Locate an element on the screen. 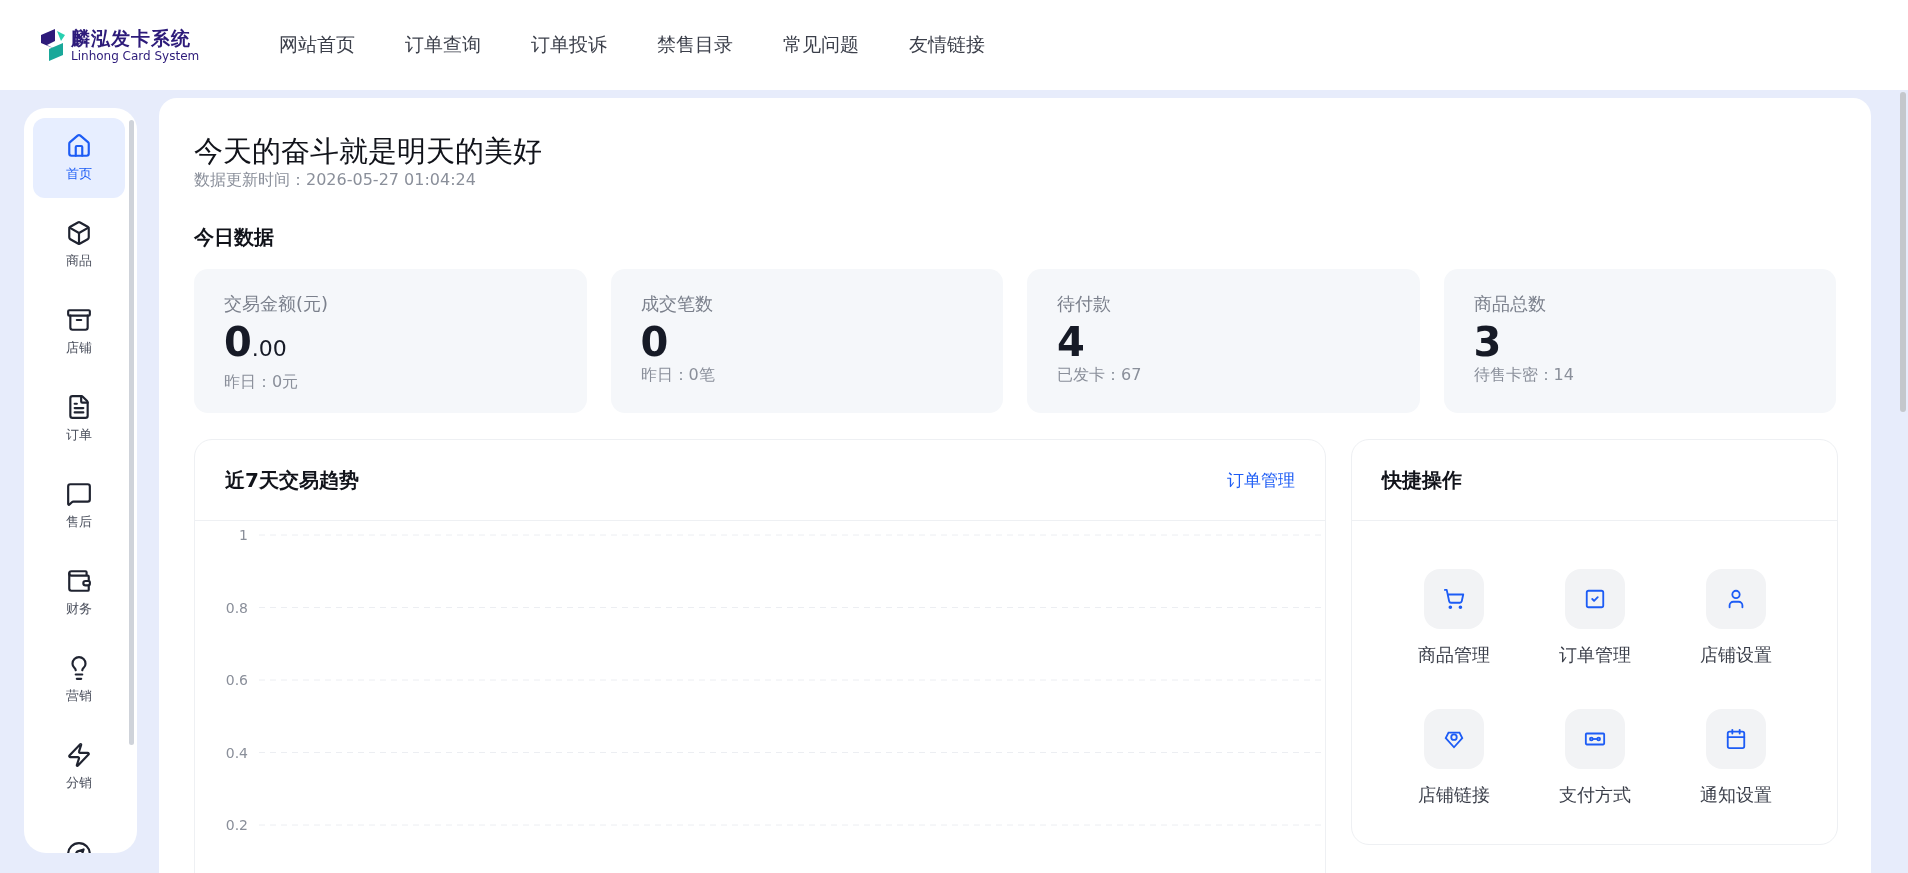  order-link: 订单管理 is located at coordinates (1261, 480).